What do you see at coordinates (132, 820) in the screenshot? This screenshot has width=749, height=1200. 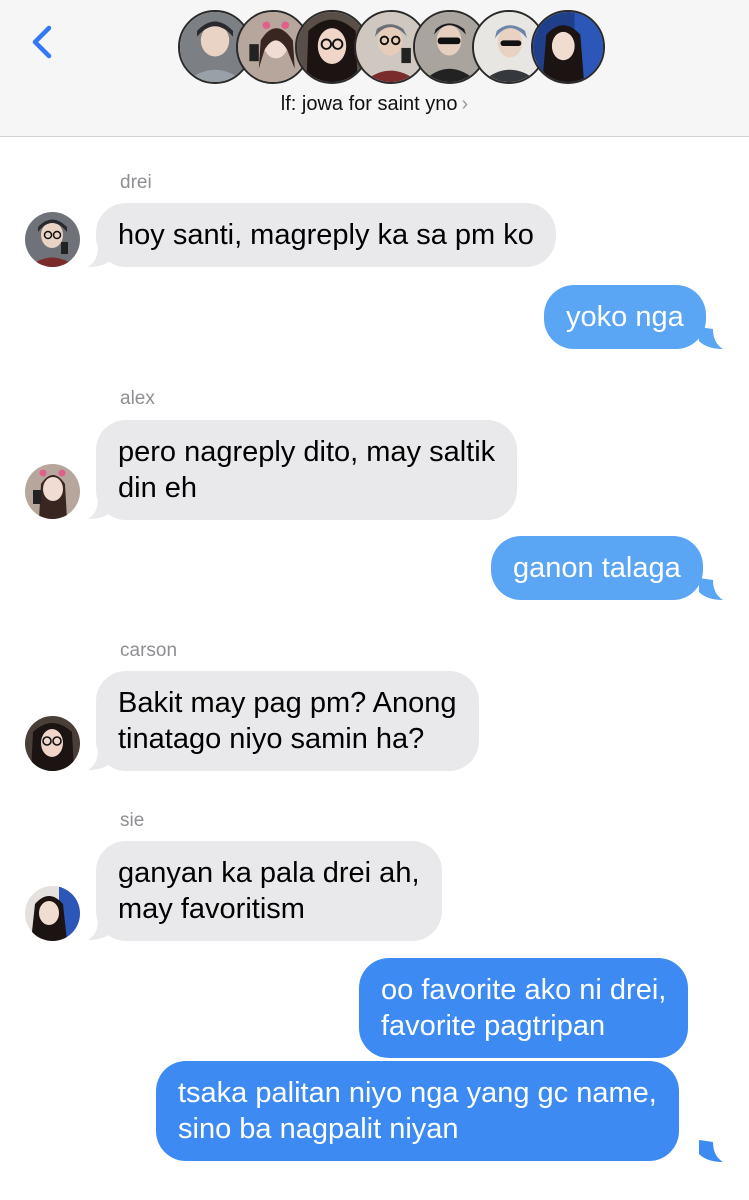 I see `sender-name: sie` at bounding box center [132, 820].